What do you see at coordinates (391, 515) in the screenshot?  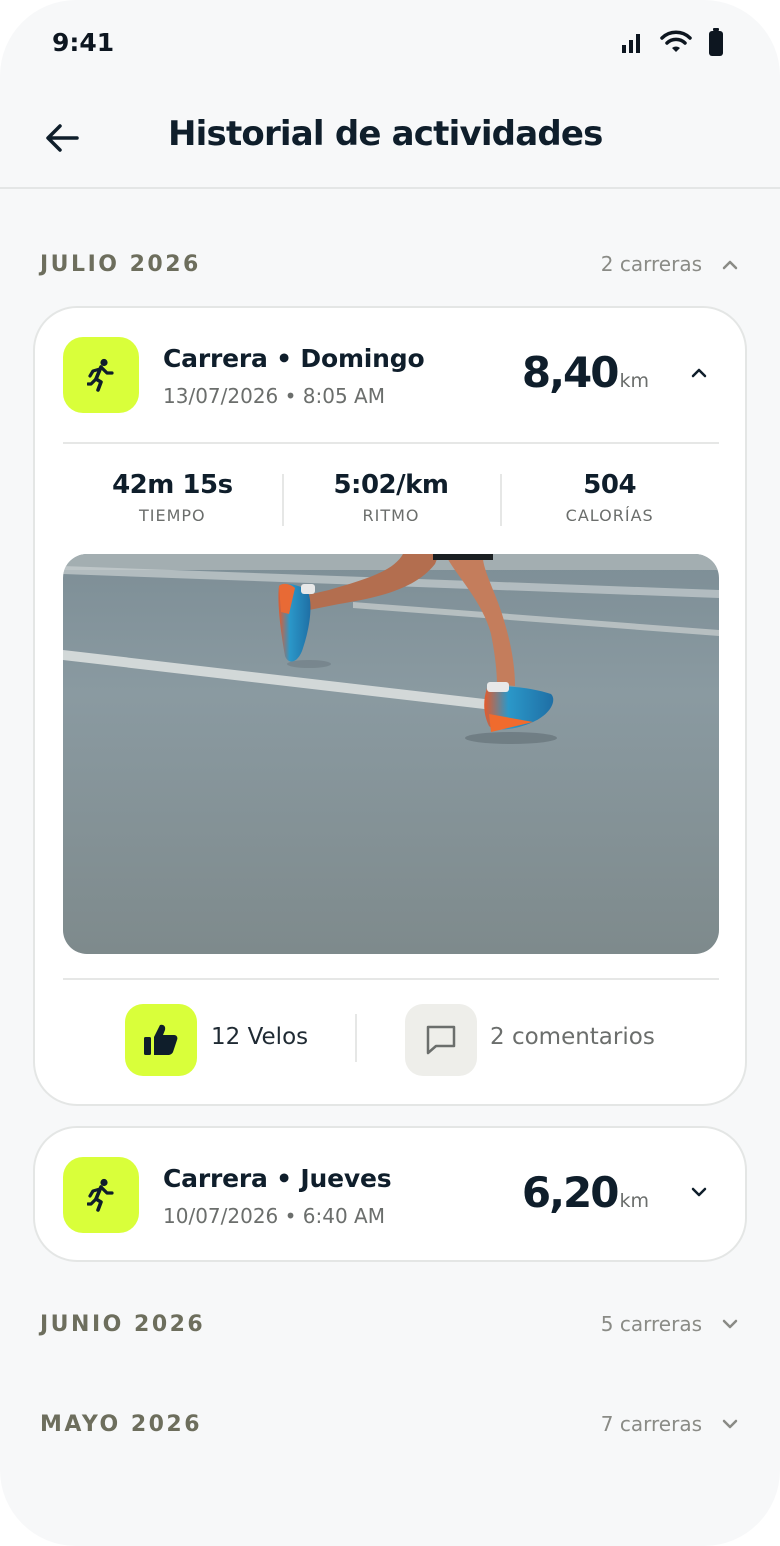 I see `stat-label: RITMO` at bounding box center [391, 515].